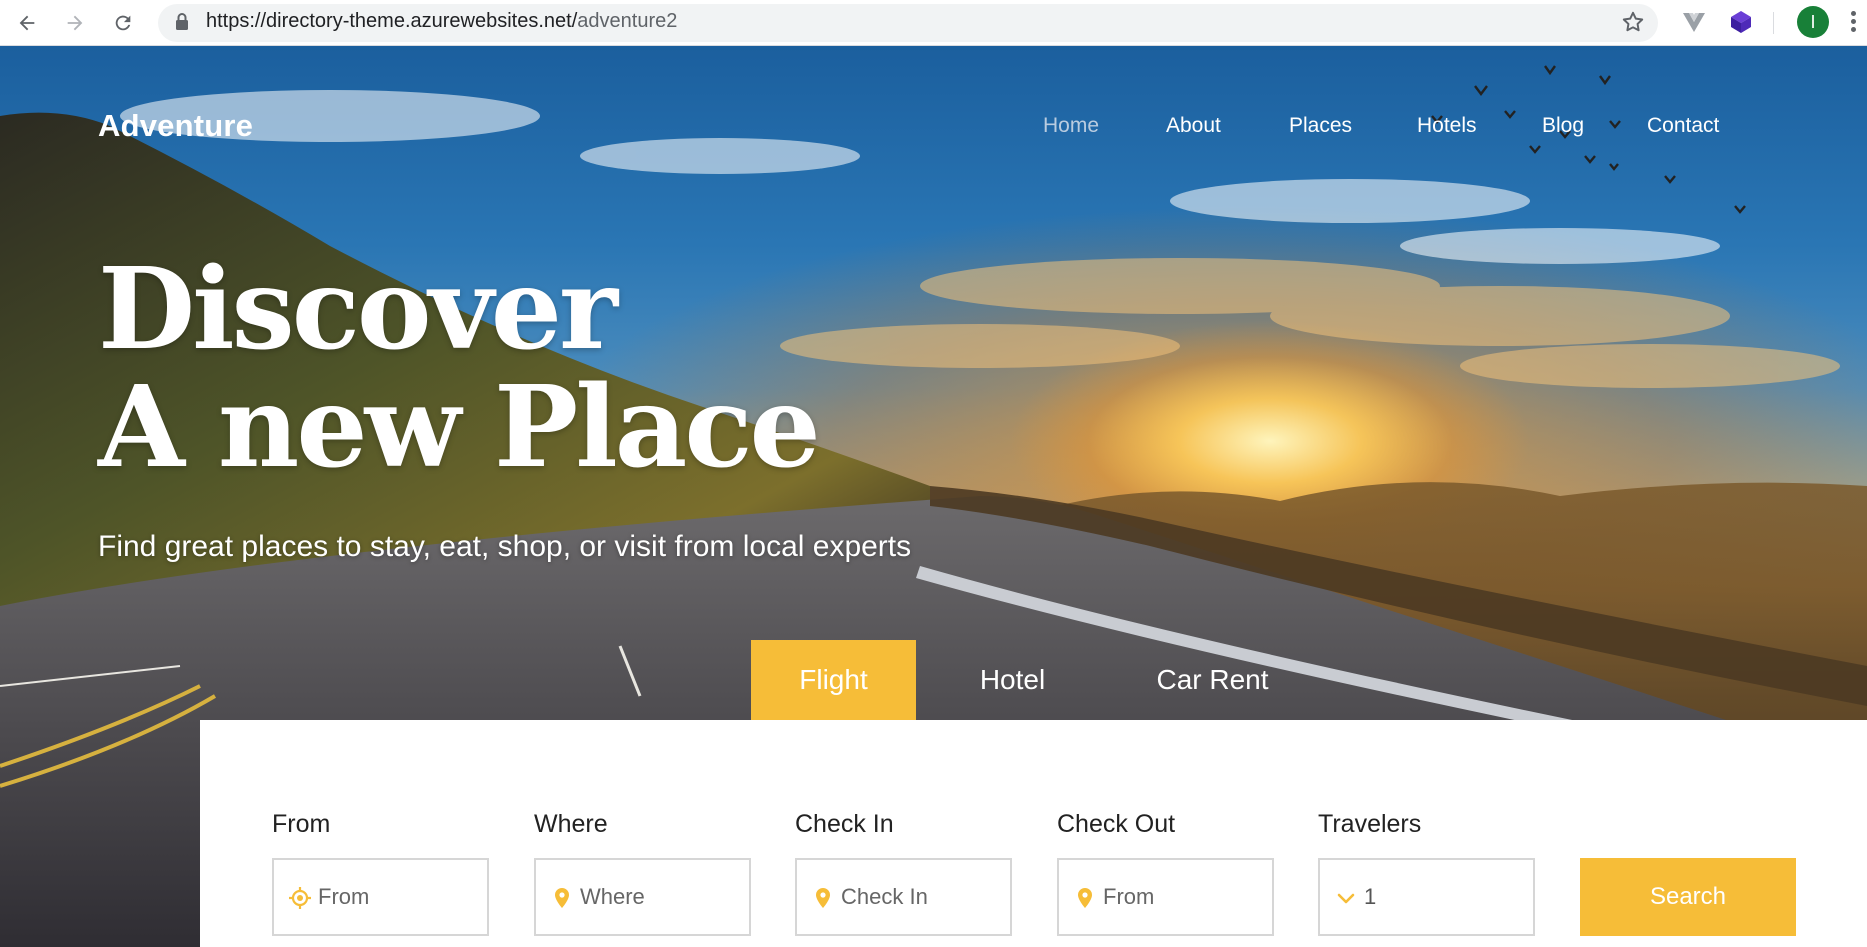 The height and width of the screenshot is (947, 1867). Describe the element at coordinates (1193, 126) in the screenshot. I see `nav-about: About` at that location.